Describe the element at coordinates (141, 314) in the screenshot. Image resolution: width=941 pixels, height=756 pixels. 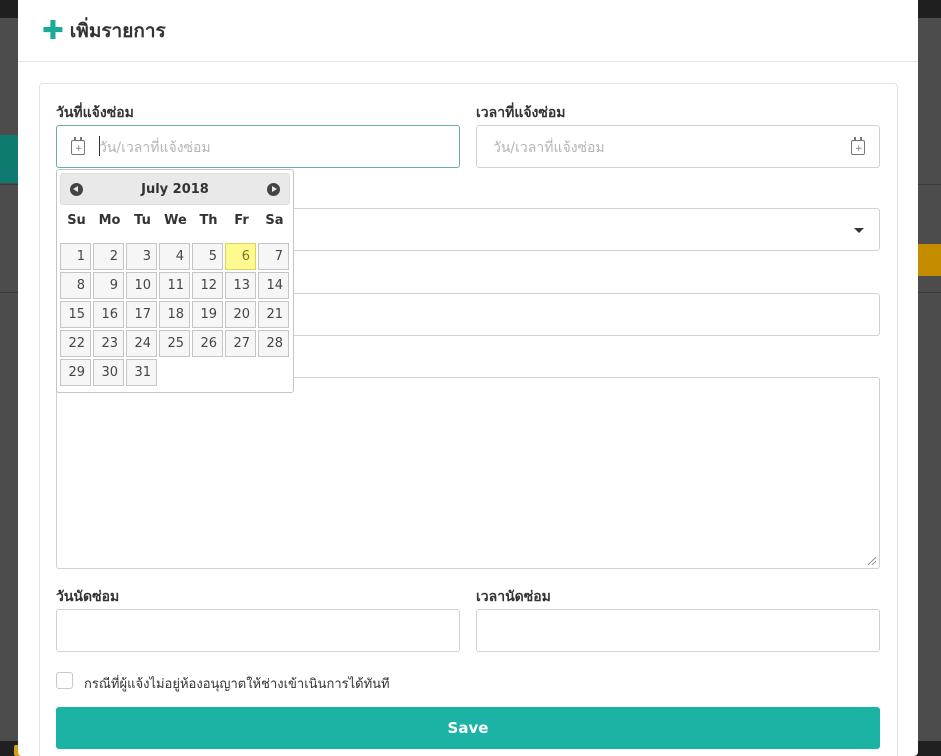
I see `day-cell: 17` at that location.